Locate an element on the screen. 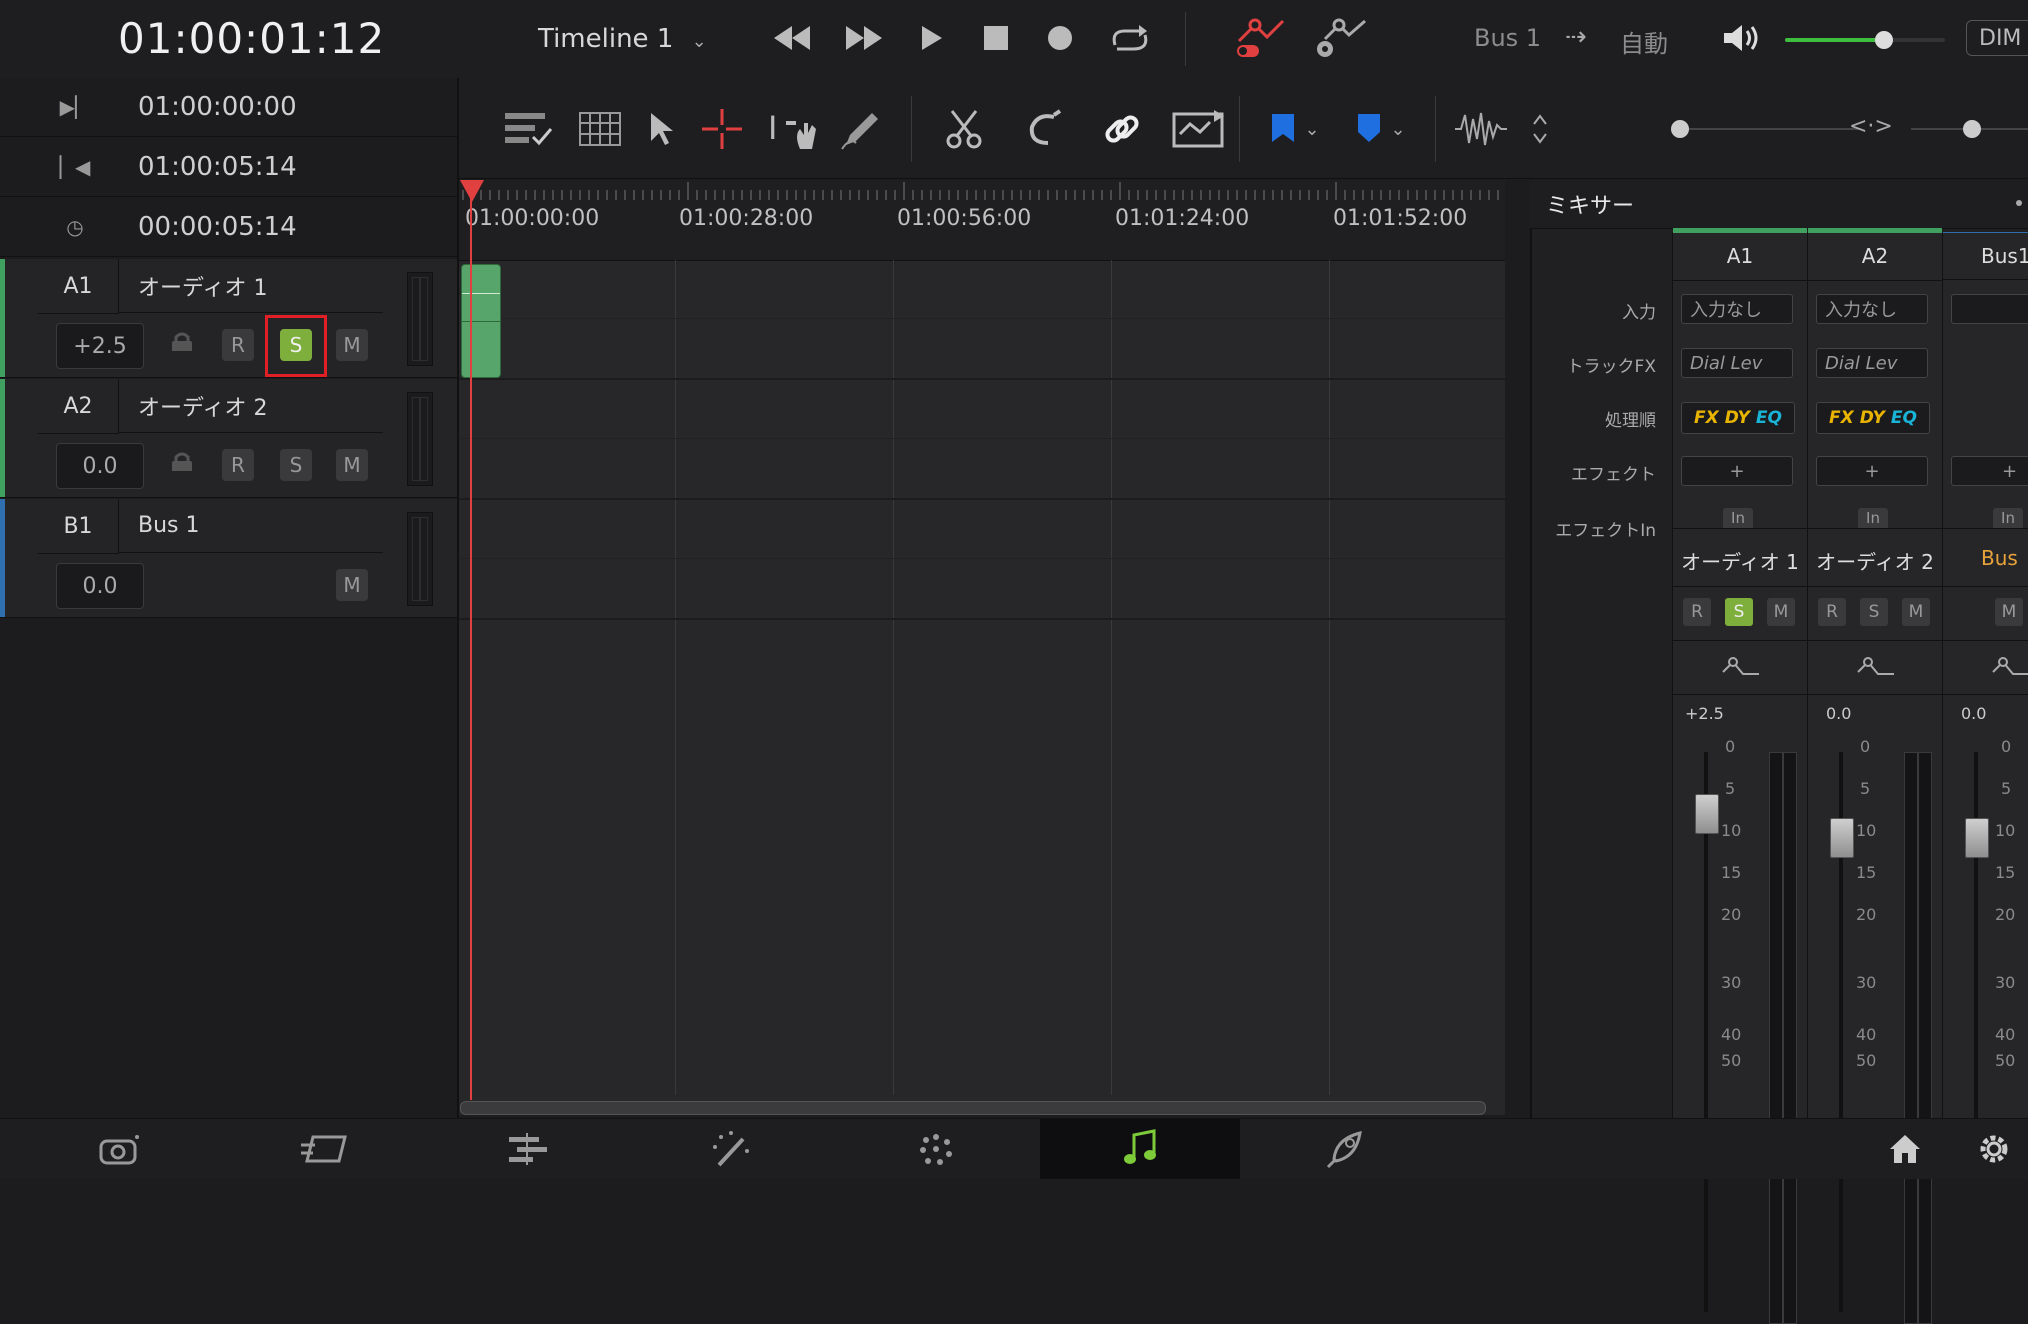  cut-page-button is located at coordinates (324, 1149).